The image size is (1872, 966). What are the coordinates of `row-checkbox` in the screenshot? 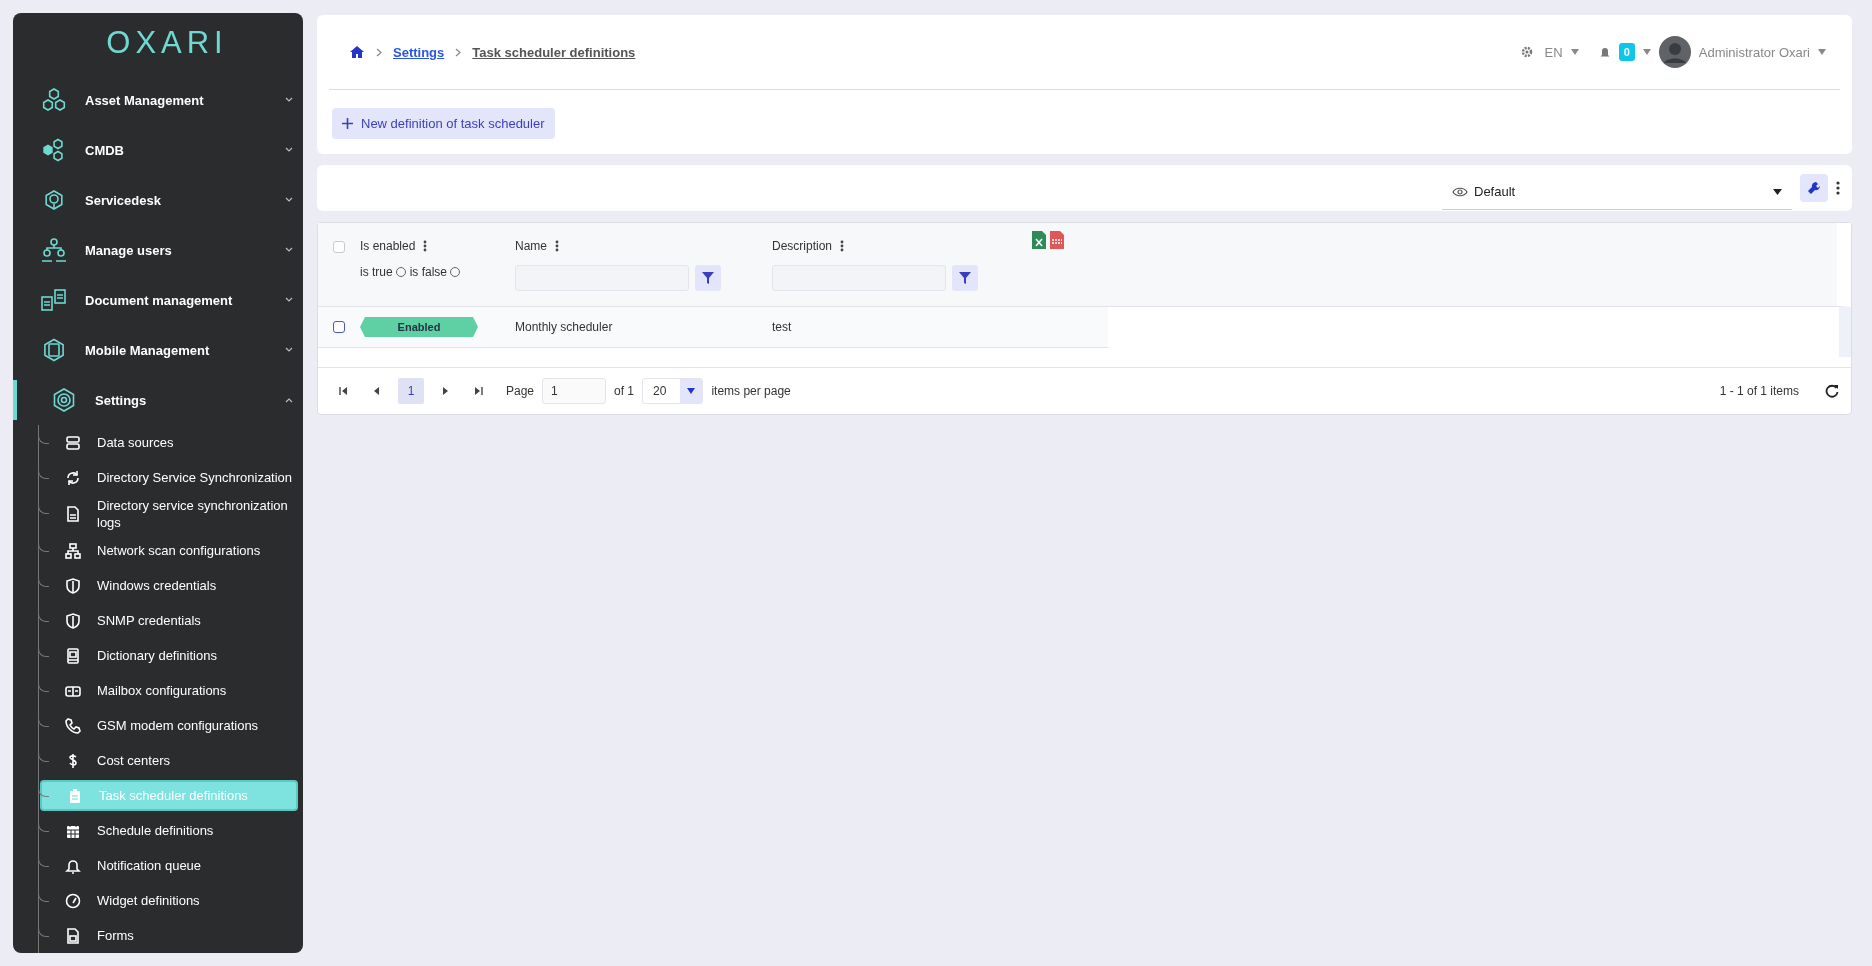 It's located at (339, 327).